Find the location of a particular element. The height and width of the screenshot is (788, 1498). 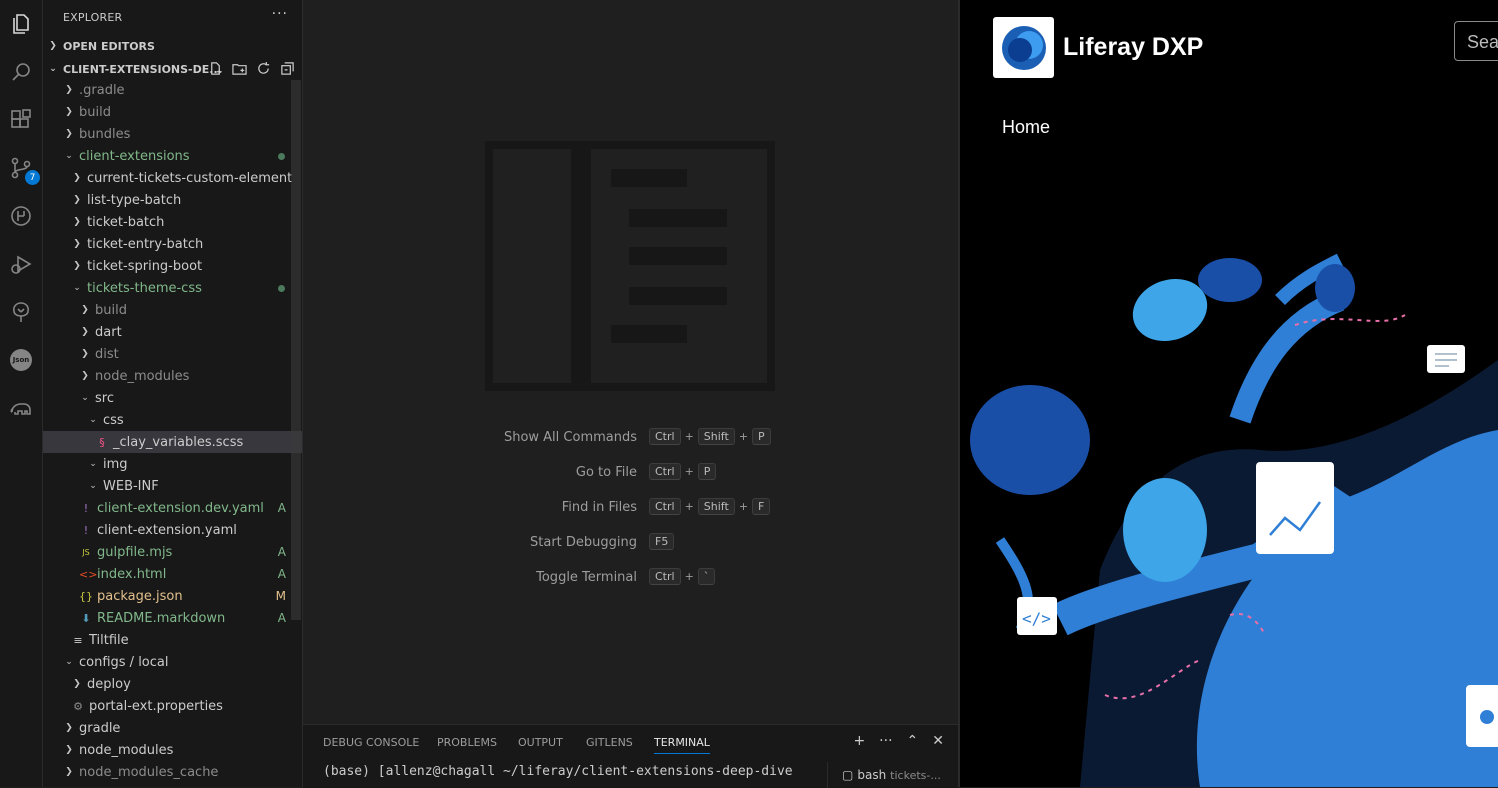

tree-file: ≡ Tiltfile is located at coordinates (172, 640).